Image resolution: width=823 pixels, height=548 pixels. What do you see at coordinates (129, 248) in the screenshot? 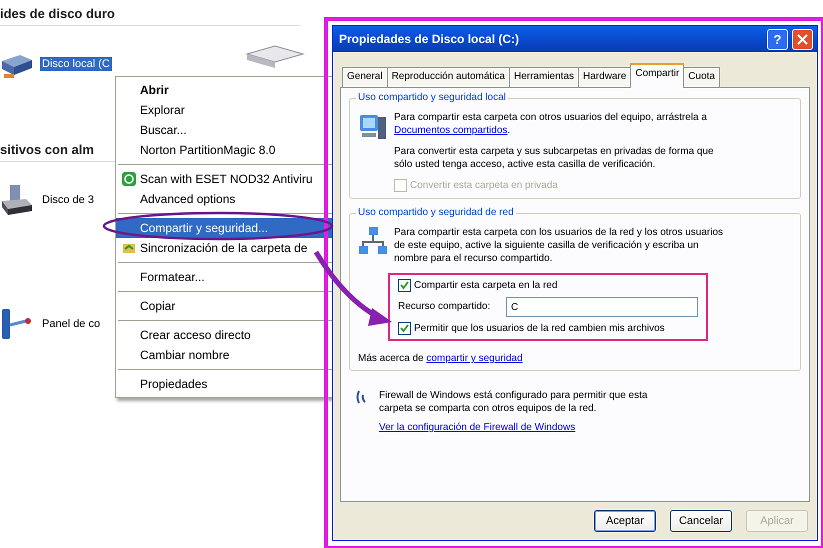
I see `sync-icon` at bounding box center [129, 248].